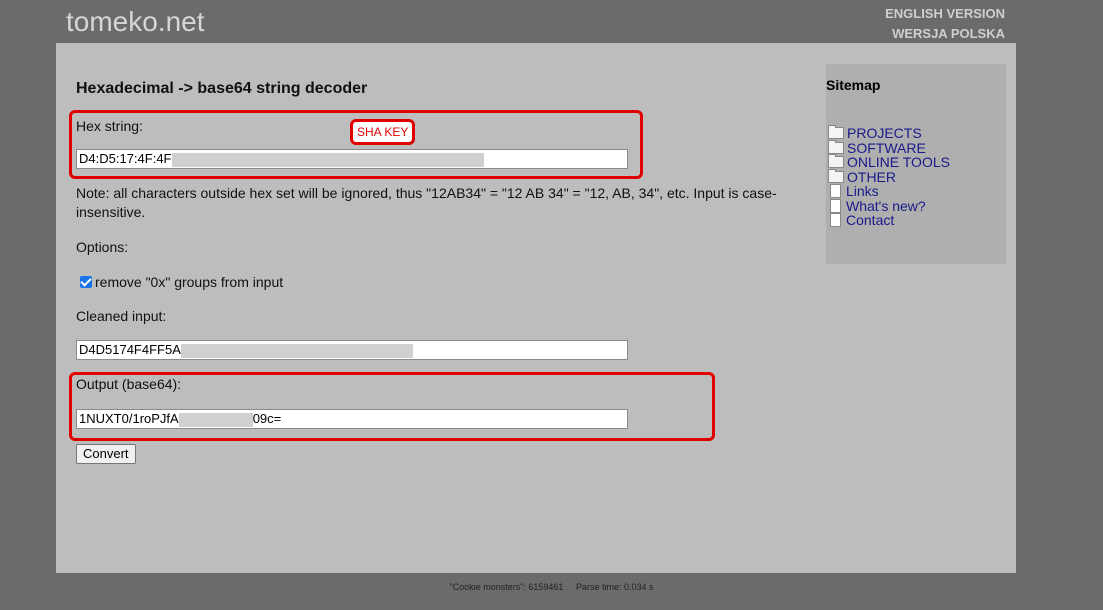  Describe the element at coordinates (889, 162) in the screenshot. I see `sitemap-item-online-tools: ONLINE TOOLS` at that location.